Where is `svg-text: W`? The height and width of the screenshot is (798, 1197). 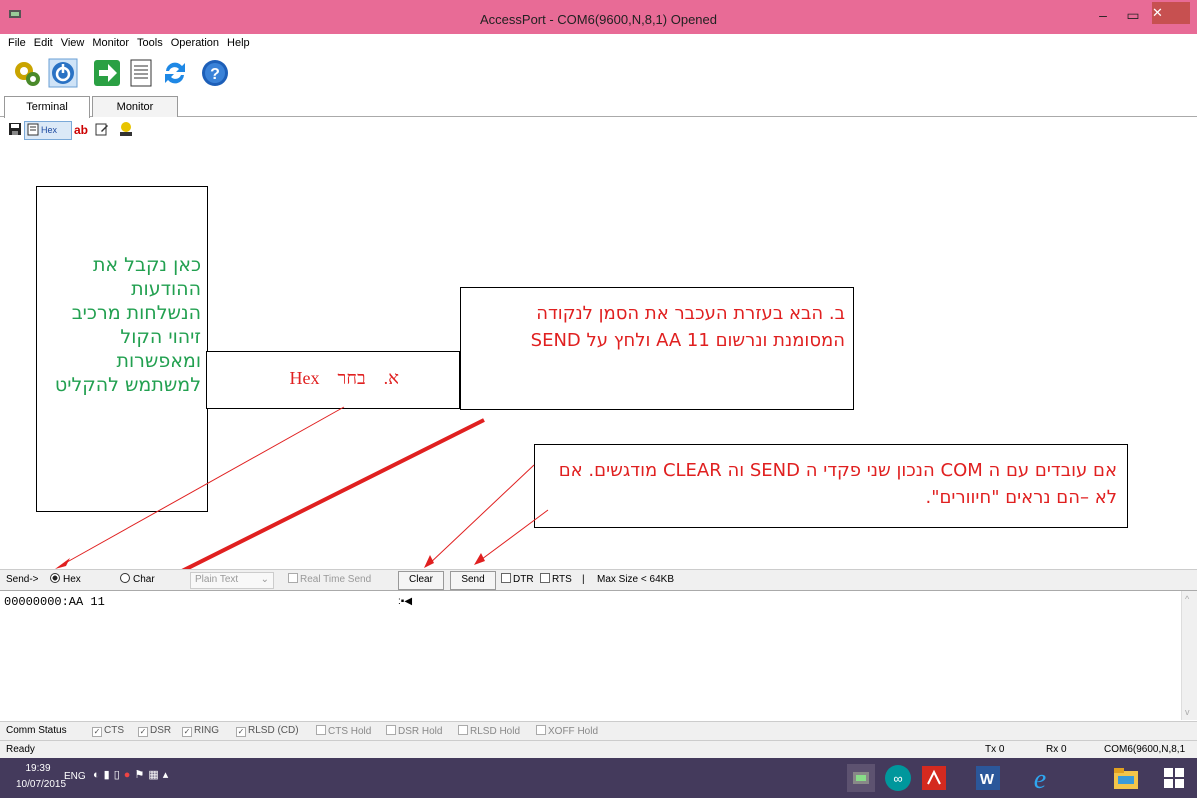 svg-text: W is located at coordinates (987, 779).